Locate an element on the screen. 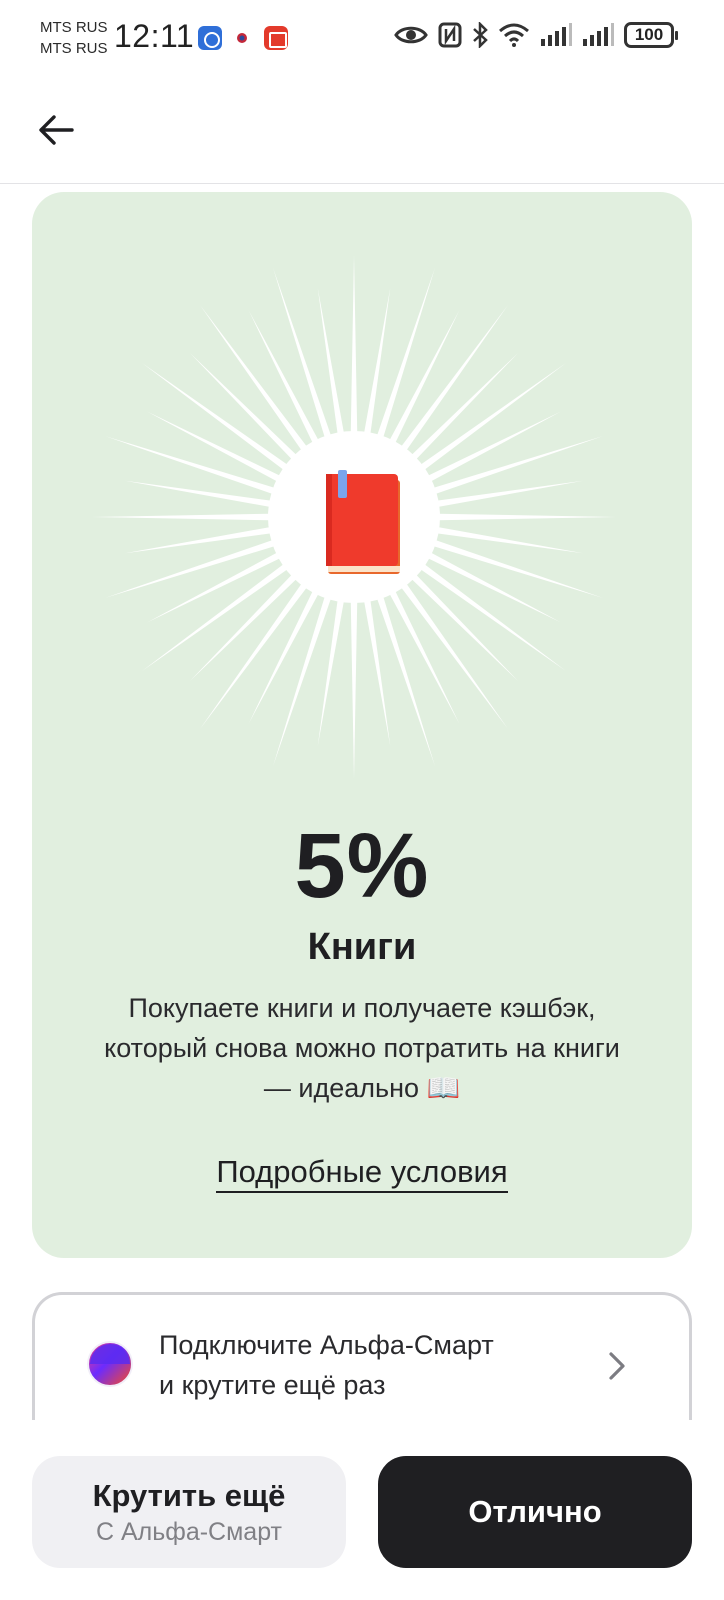  nfc-icon is located at coordinates (450, 35).